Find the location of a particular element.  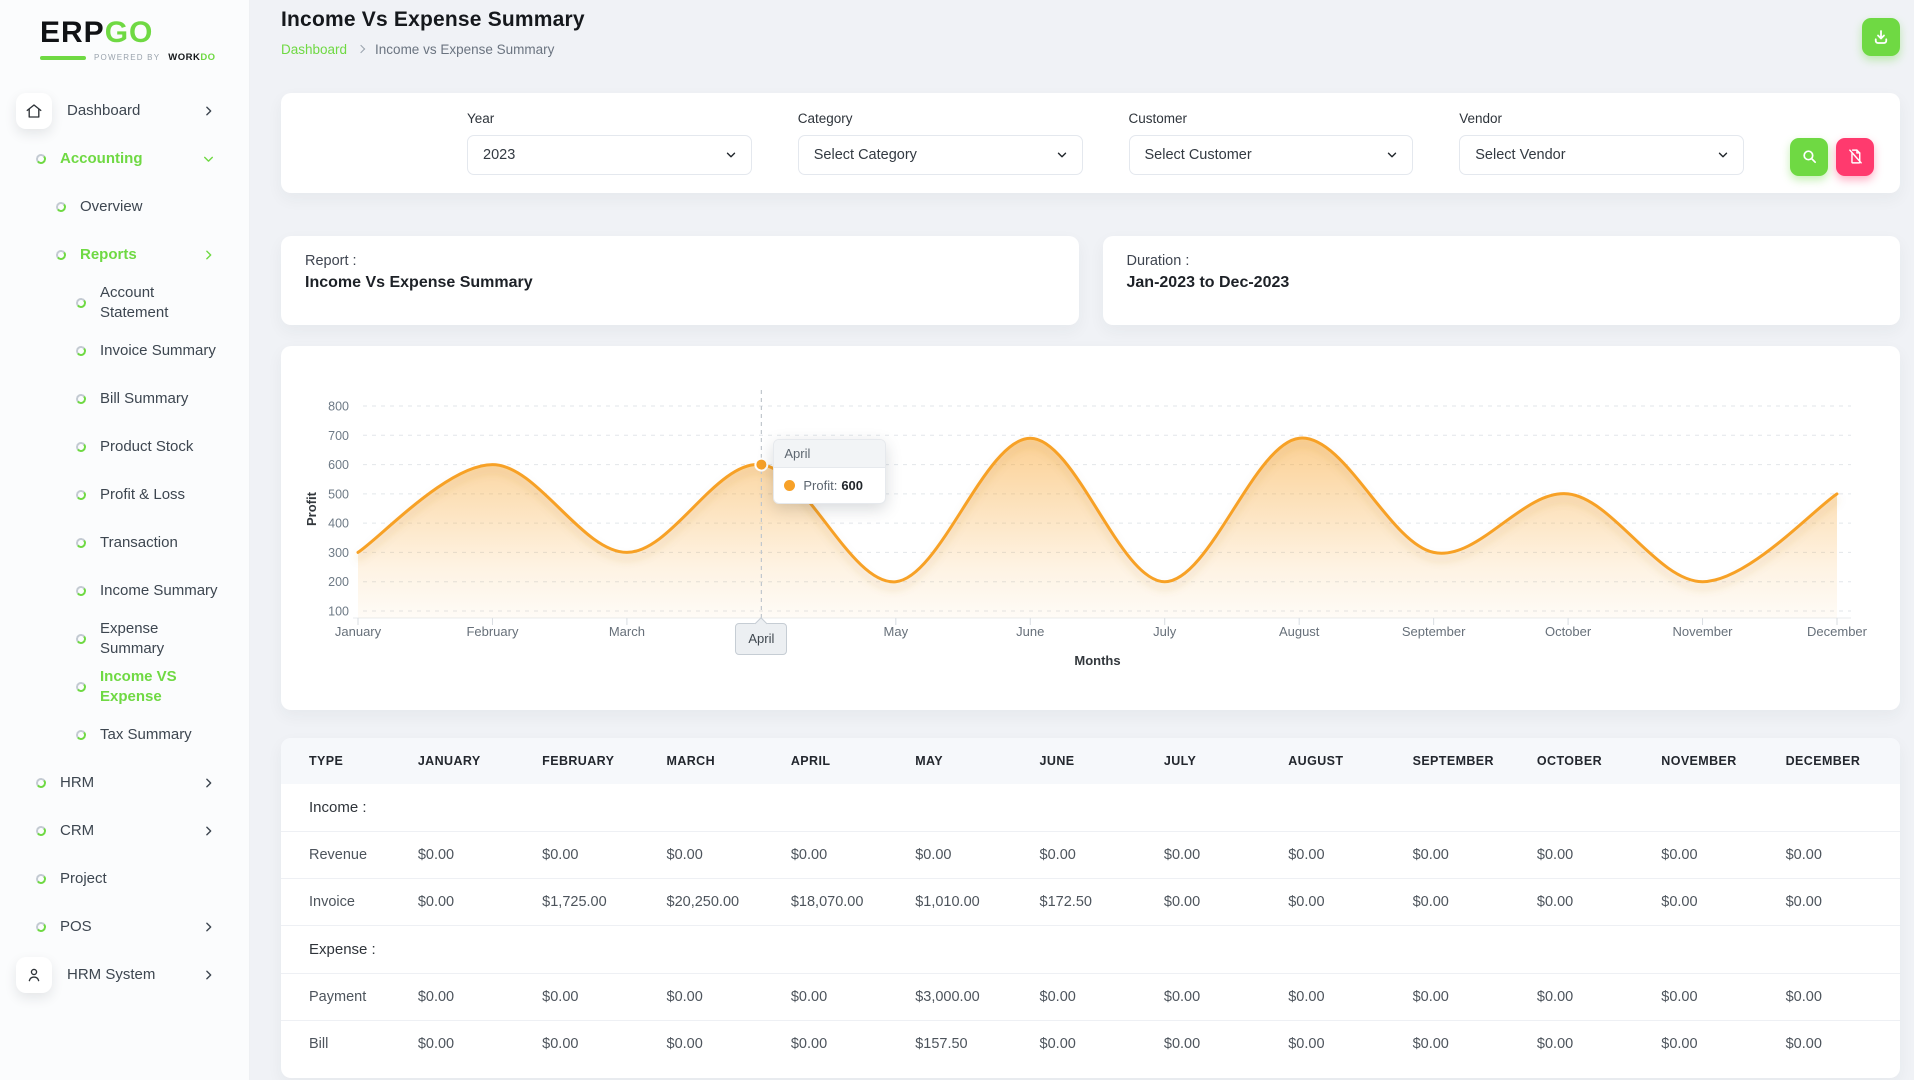

sidebar-item-accounting: Accounting is located at coordinates (124, 159).